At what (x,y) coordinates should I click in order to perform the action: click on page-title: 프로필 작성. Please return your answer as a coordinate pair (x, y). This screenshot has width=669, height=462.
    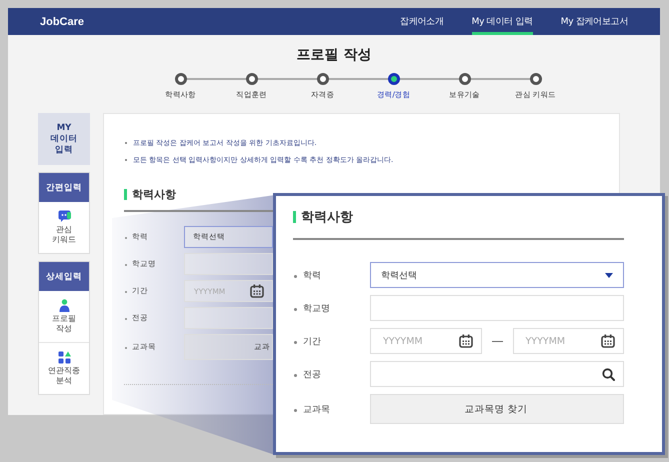
    Looking at the image, I should click on (334, 55).